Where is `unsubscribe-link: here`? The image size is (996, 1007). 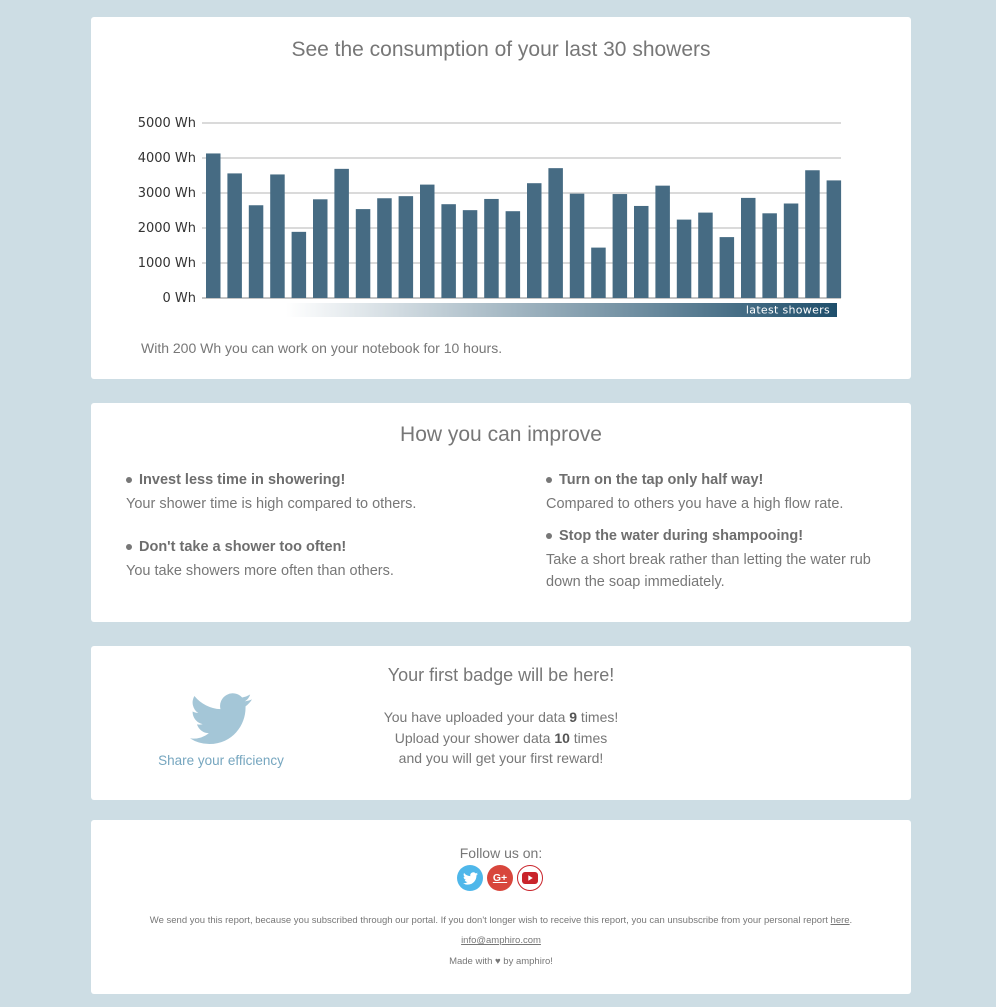 unsubscribe-link: here is located at coordinates (840, 920).